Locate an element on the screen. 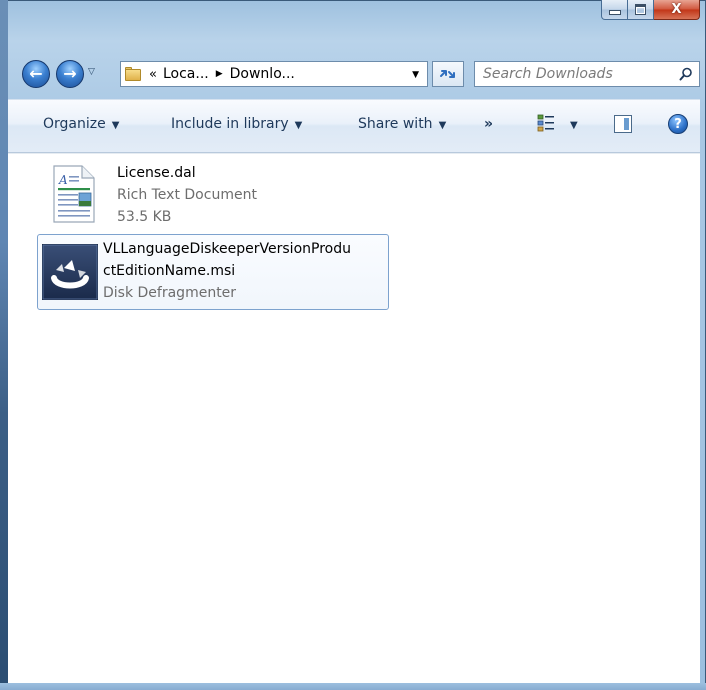 The height and width of the screenshot is (690, 706). minimize-button is located at coordinates (614, 10).